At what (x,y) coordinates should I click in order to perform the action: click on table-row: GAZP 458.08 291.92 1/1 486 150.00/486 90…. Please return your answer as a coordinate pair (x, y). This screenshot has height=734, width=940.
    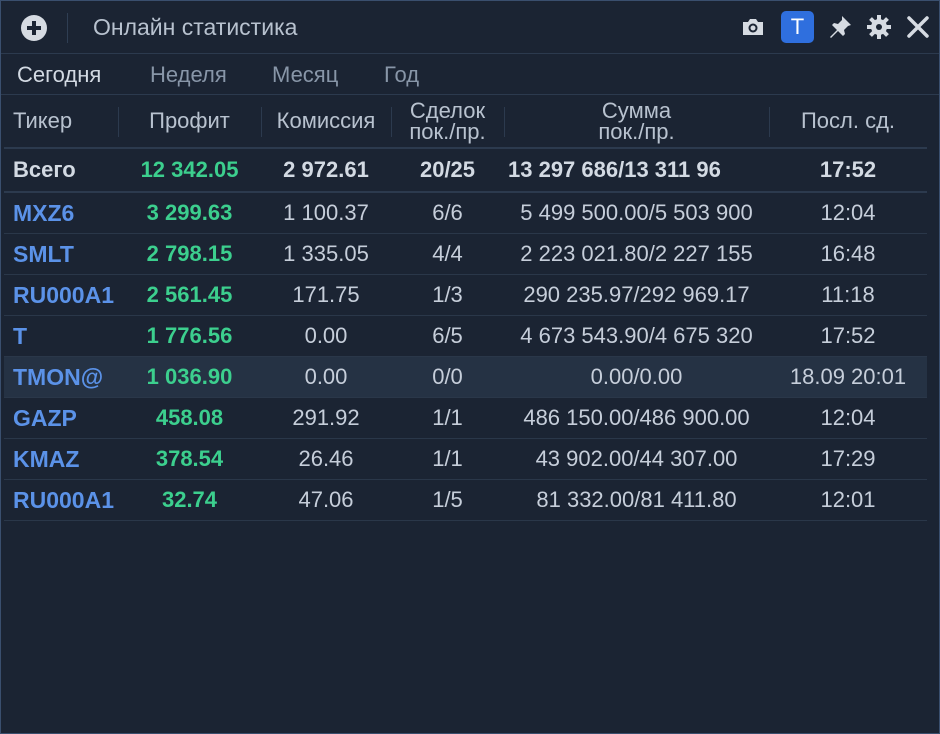
    Looking at the image, I should click on (465, 418).